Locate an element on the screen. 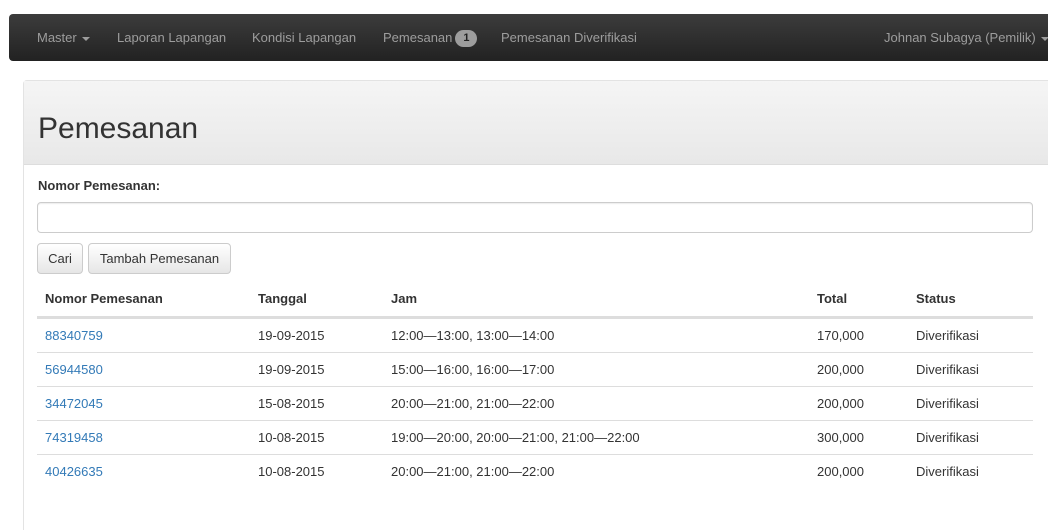  order-number-link: 88340759 is located at coordinates (74, 335).